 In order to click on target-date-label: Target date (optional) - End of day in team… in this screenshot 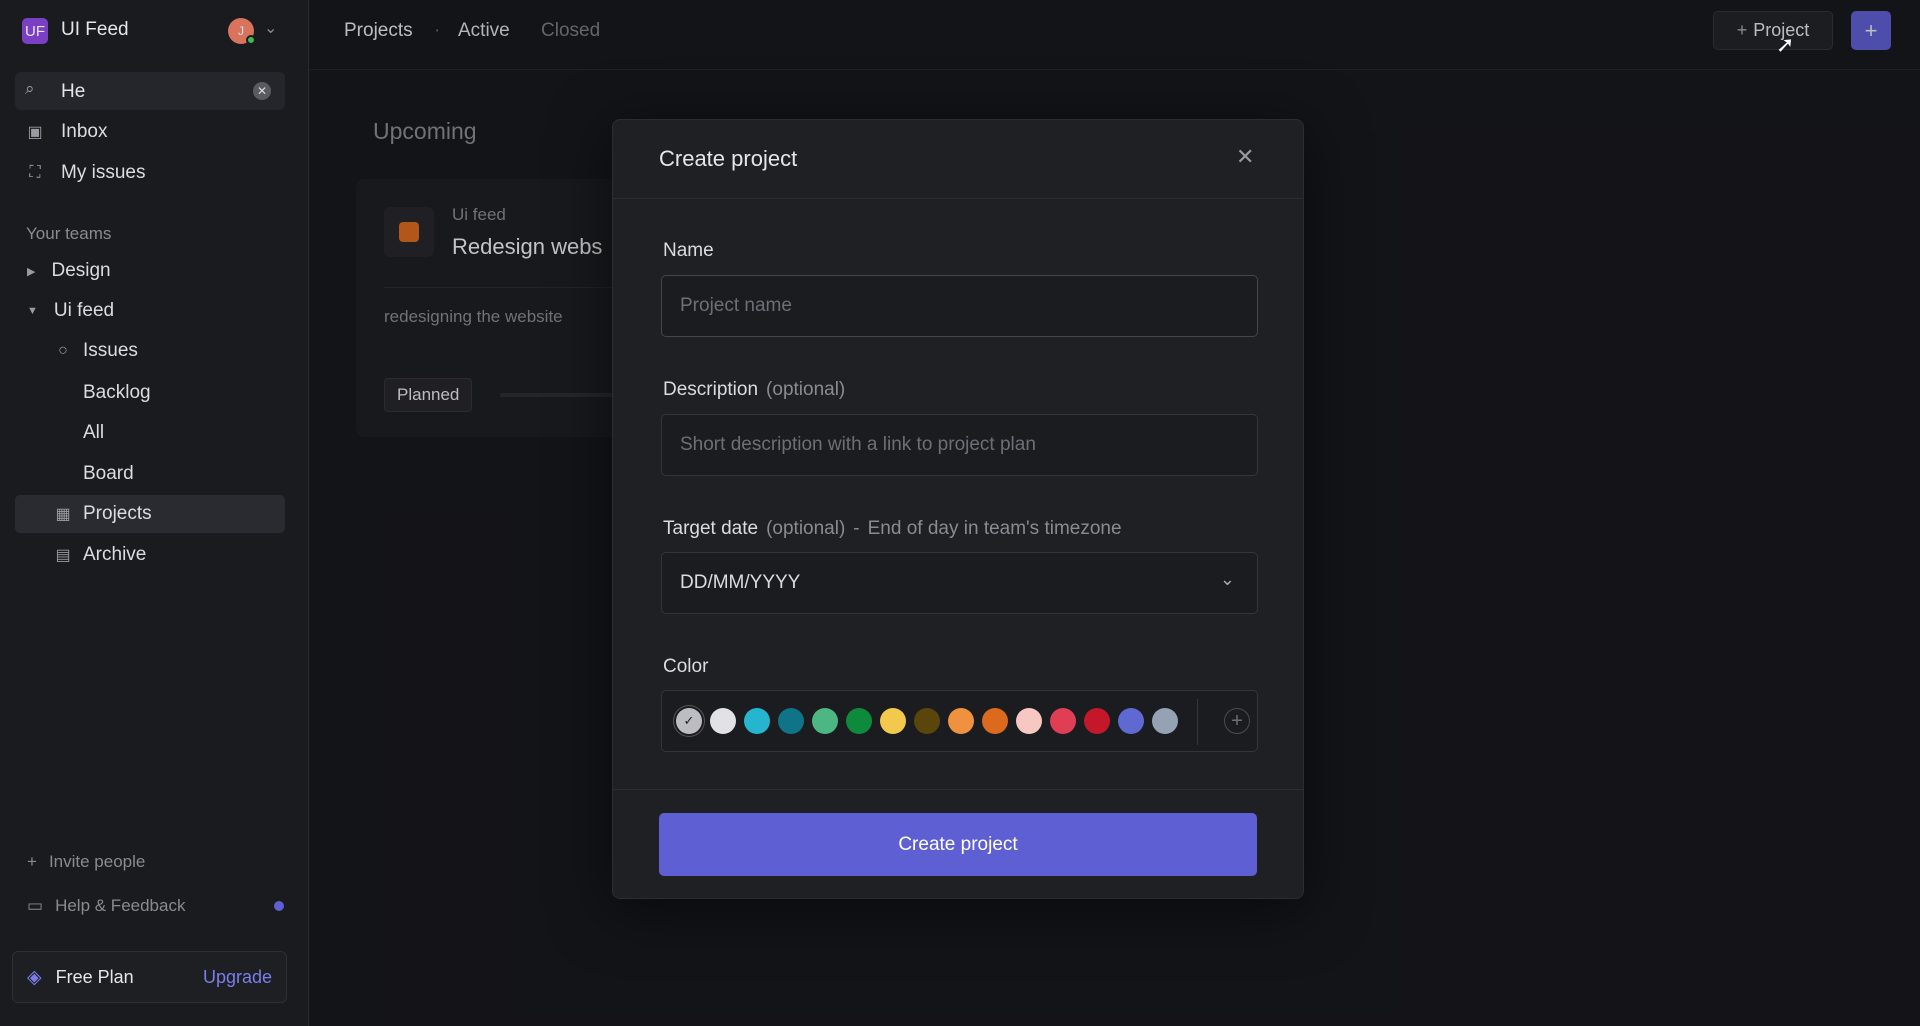, I will do `click(892, 529)`.